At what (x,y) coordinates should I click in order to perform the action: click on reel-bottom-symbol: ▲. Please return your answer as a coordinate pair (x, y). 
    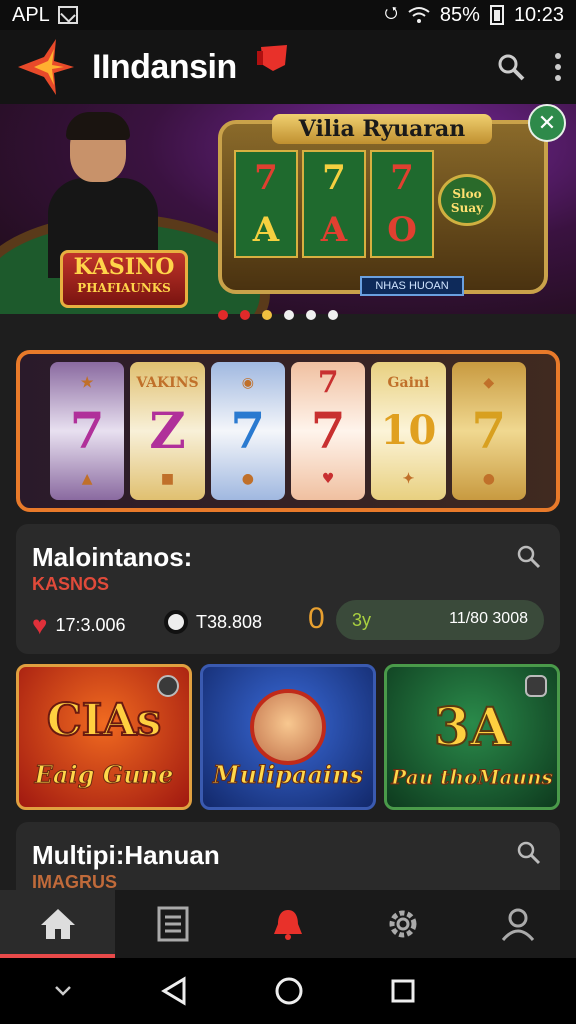
    Looking at the image, I should click on (87, 479).